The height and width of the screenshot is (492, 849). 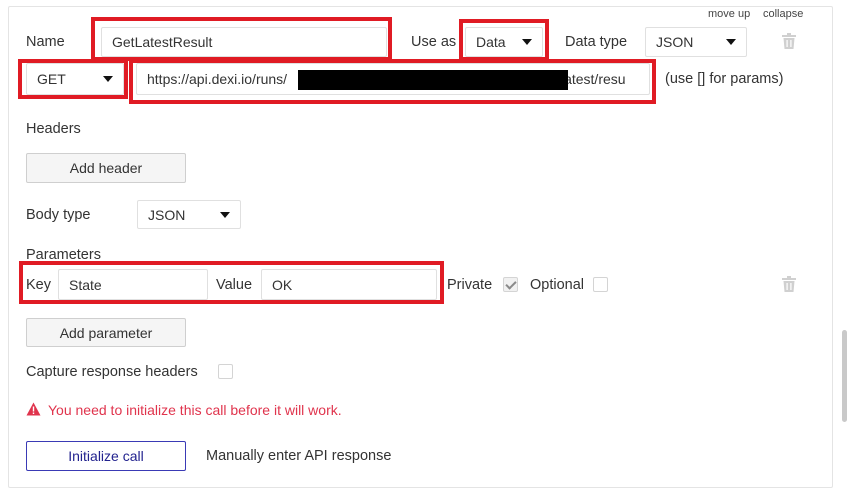 What do you see at coordinates (491, 42) in the screenshot?
I see `use-as-value: Data` at bounding box center [491, 42].